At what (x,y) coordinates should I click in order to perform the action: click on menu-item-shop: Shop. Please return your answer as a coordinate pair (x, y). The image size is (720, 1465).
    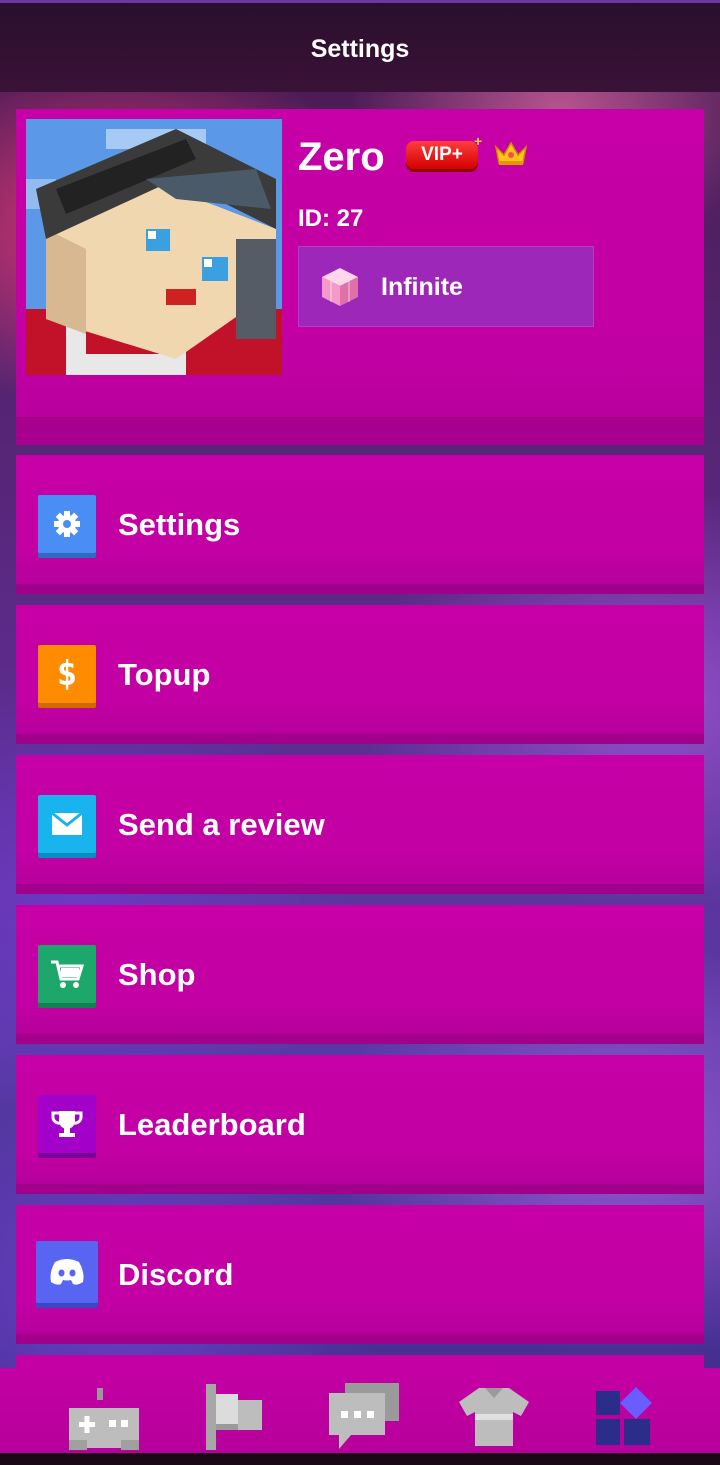
    Looking at the image, I should click on (360, 974).